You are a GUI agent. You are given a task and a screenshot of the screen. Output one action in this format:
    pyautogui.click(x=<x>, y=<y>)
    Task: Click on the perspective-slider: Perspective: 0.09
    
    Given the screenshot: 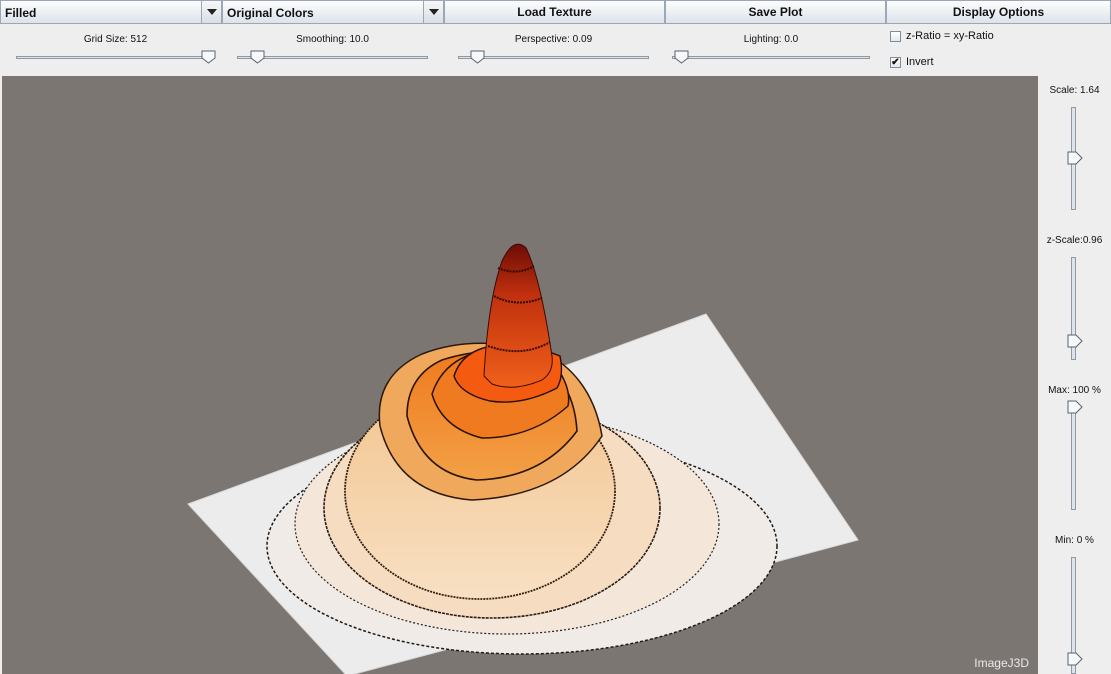 What is the action you would take?
    pyautogui.click(x=553, y=50)
    